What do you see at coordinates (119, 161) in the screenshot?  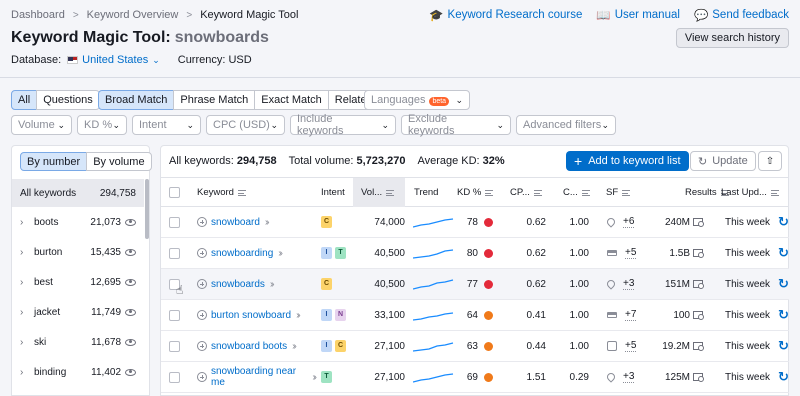 I see `sort-by-volume-button: By volume` at bounding box center [119, 161].